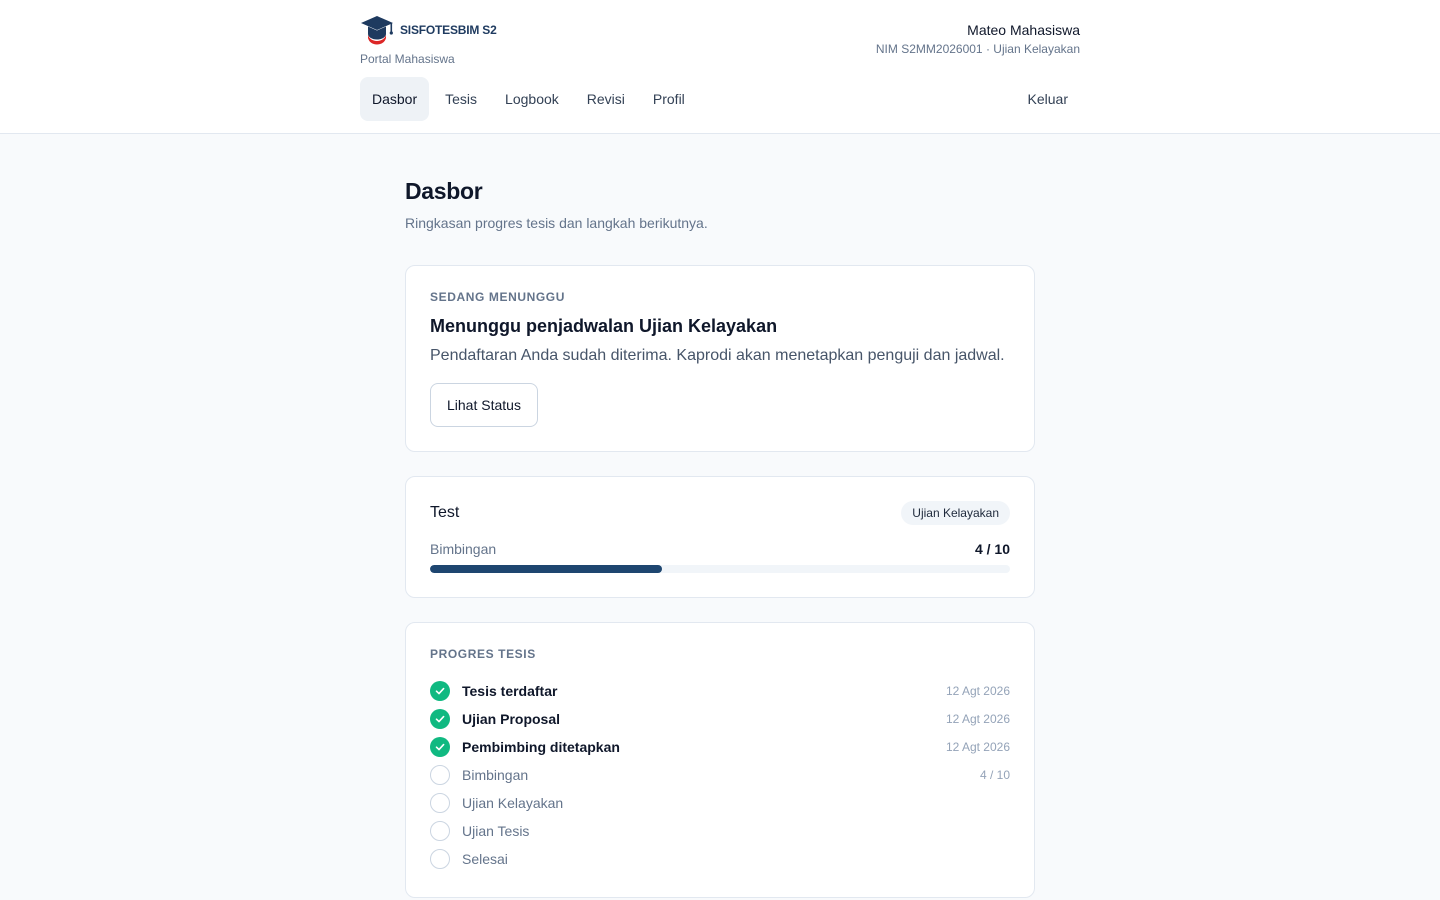 The width and height of the screenshot is (1440, 900). I want to click on stage-badge: Ujian Kelayakan, so click(955, 513).